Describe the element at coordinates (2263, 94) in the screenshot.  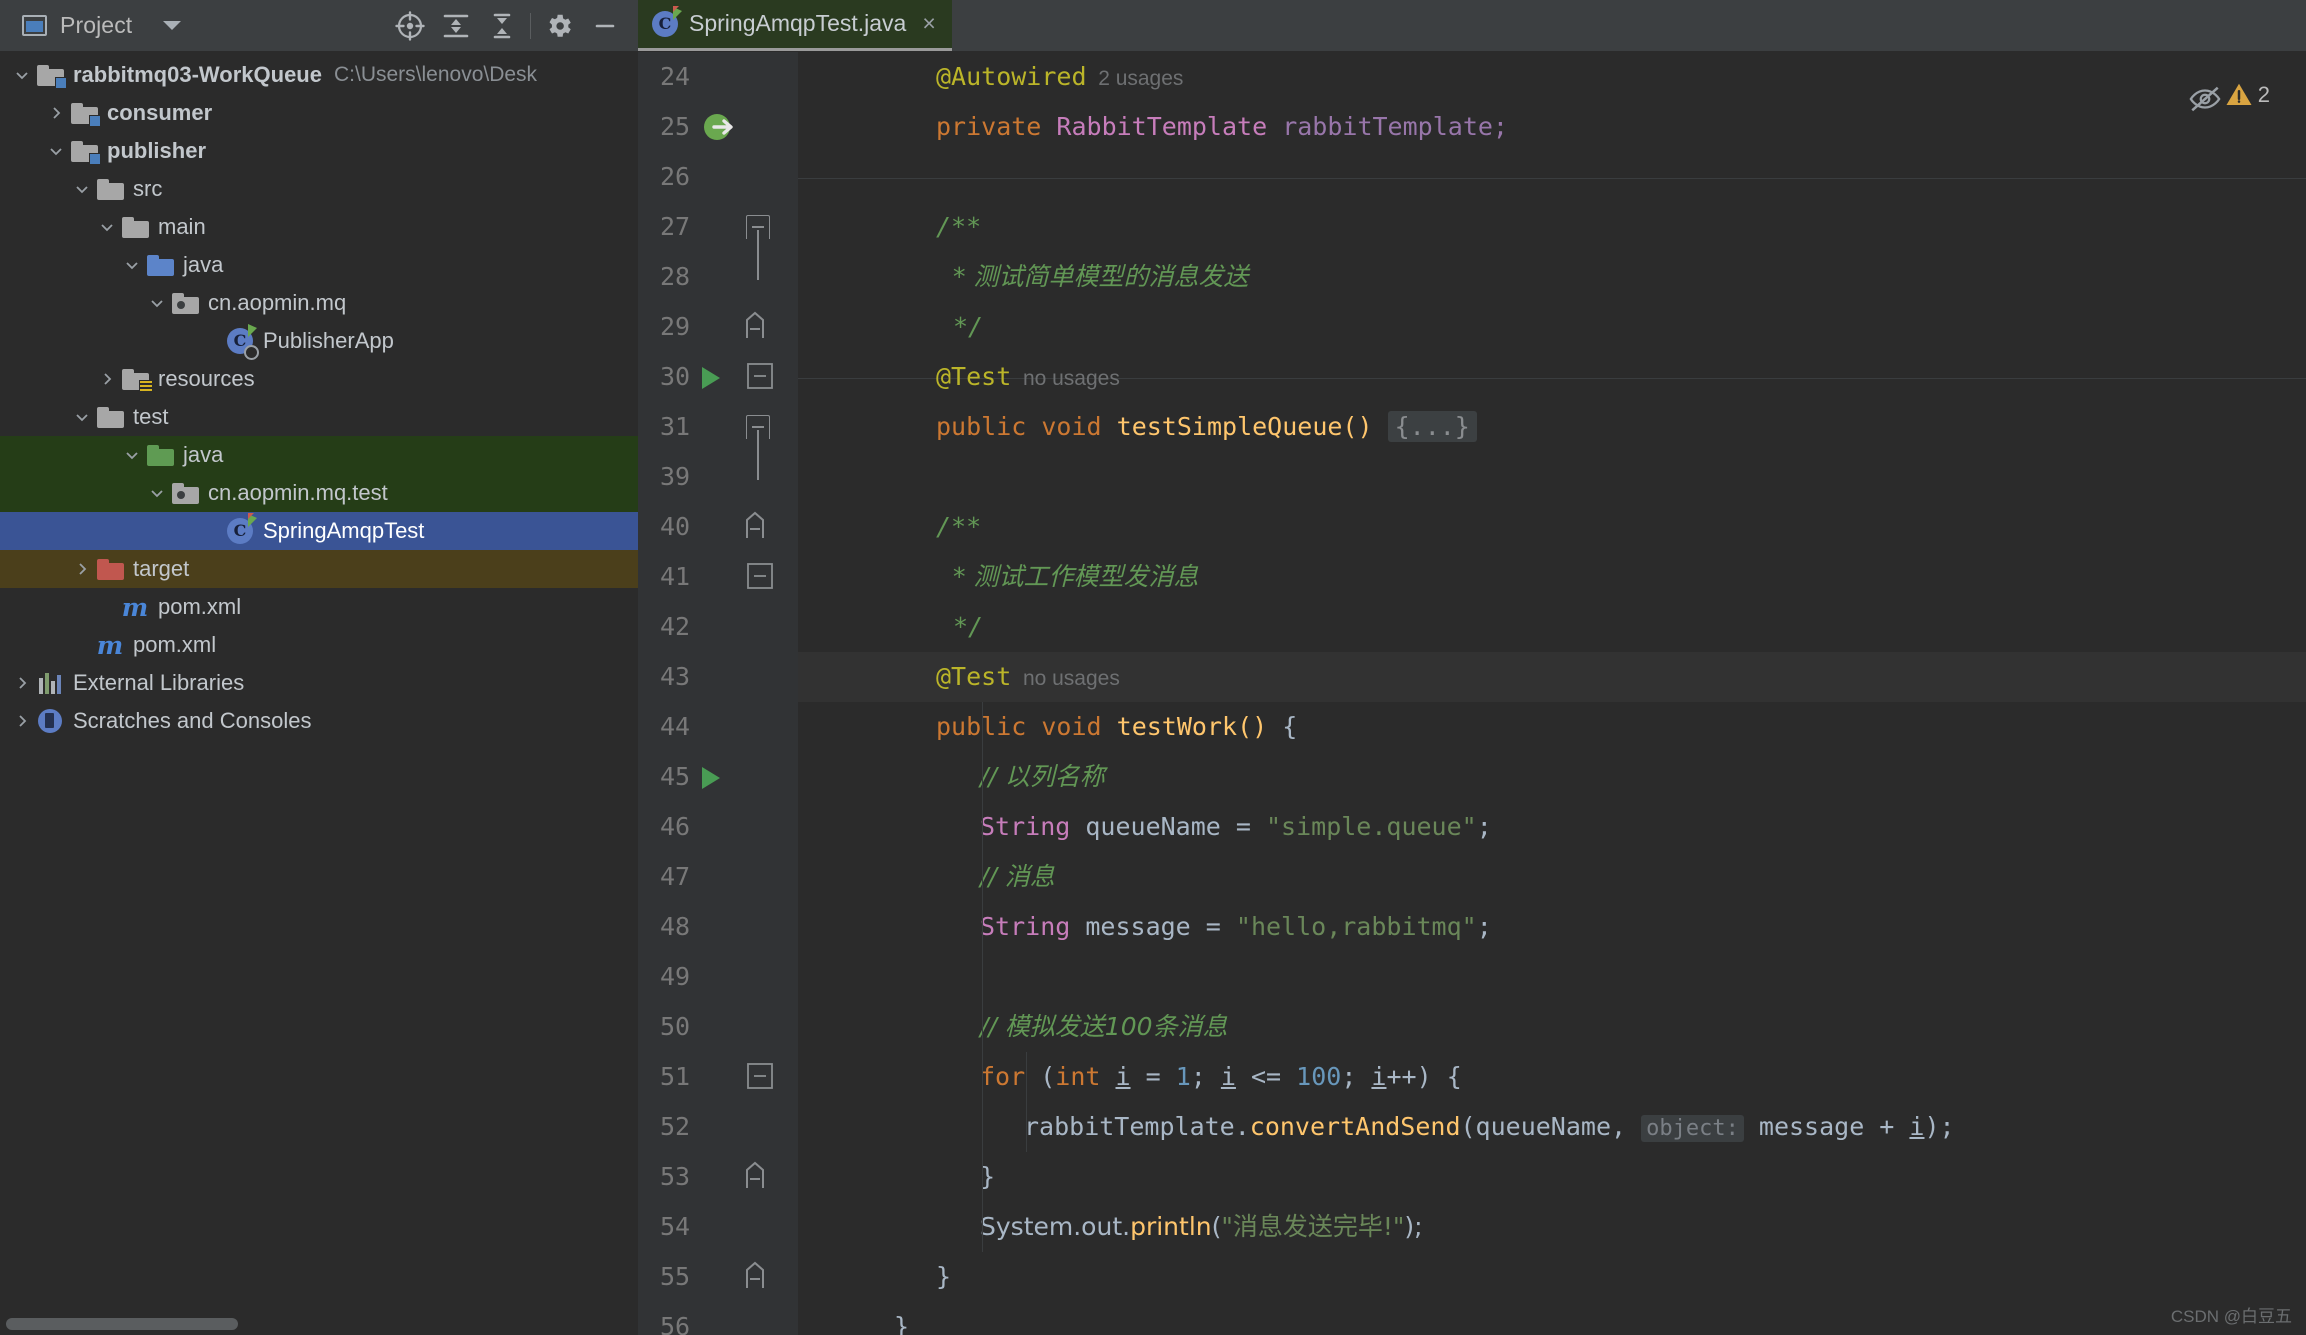
I see `warning-count: 2` at that location.